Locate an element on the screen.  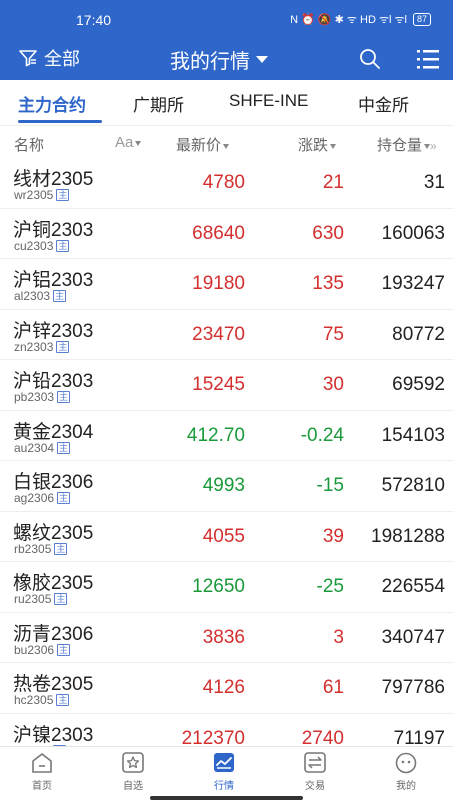
price-change: 61 is located at coordinates (333, 687).